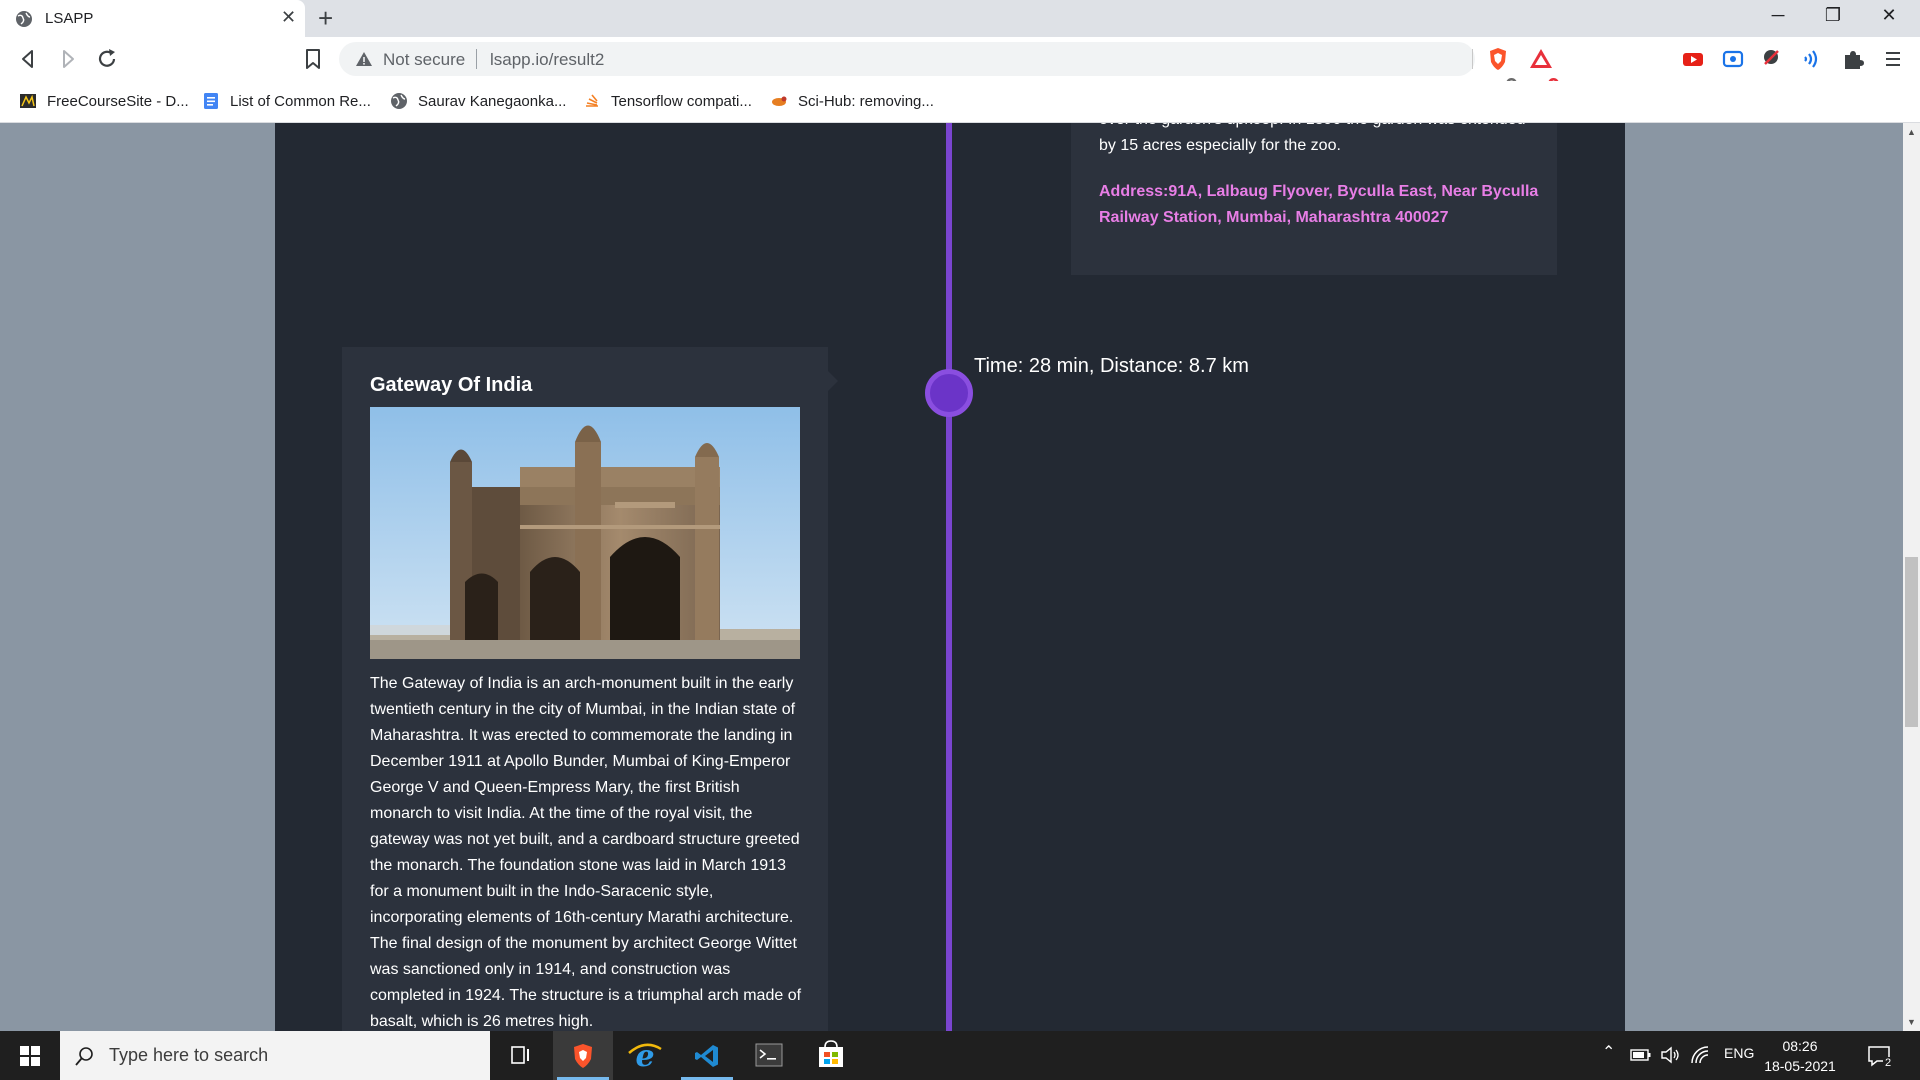  What do you see at coordinates (152, 18) in the screenshot?
I see `tab-lsapp: LSAPP ✕` at bounding box center [152, 18].